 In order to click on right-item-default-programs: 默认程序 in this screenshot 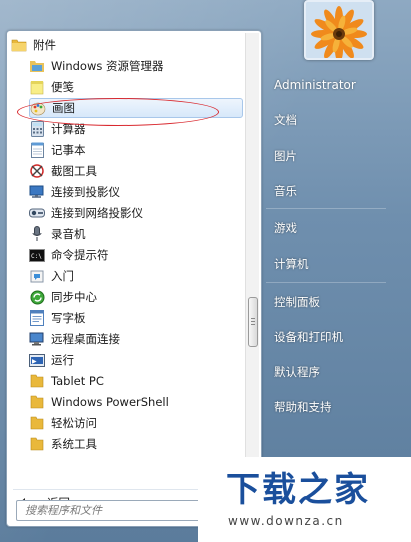, I will do `click(297, 372)`.